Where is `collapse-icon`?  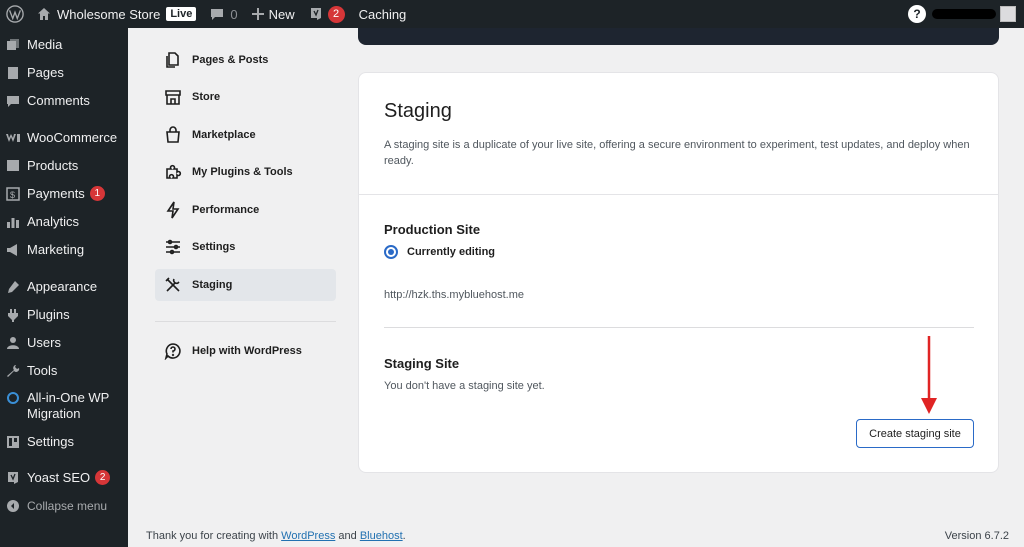 collapse-icon is located at coordinates (13, 506).